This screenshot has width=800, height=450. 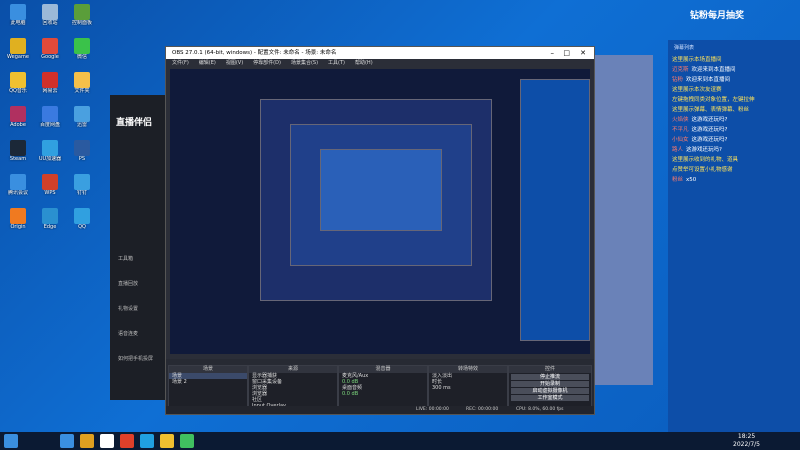 What do you see at coordinates (364, 63) in the screenshot?
I see `menu-item: 帮助(H)` at bounding box center [364, 63].